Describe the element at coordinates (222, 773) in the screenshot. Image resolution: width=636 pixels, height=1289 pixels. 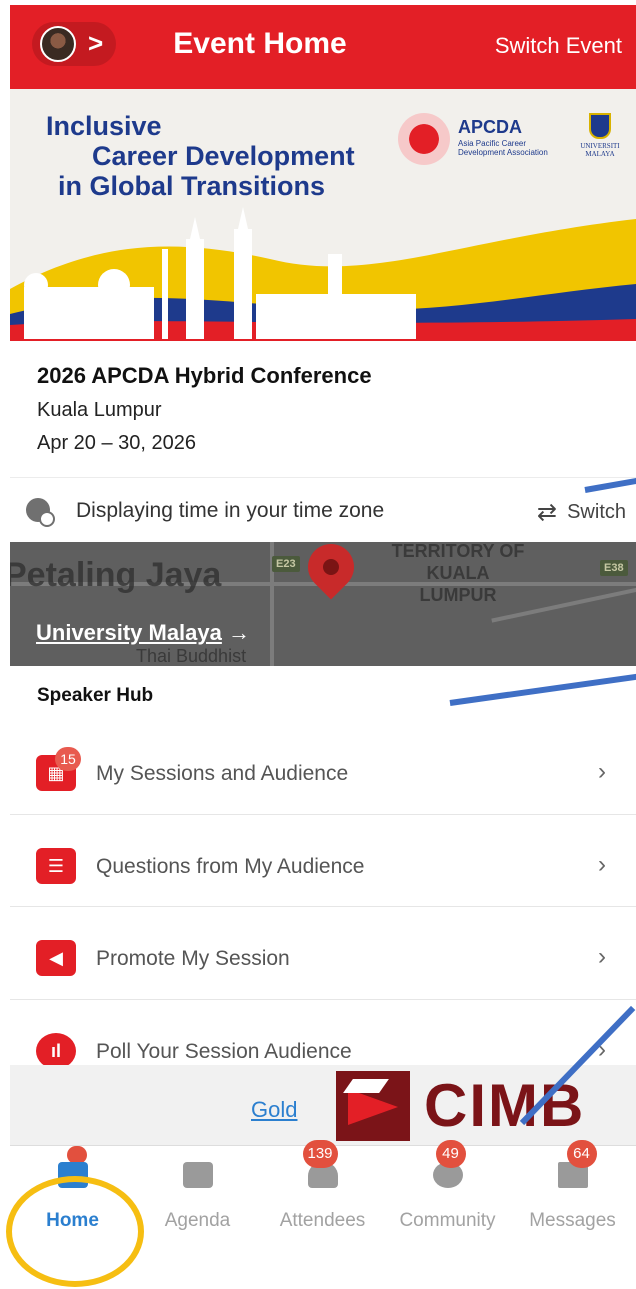
I see `hub-item-label: My Sessions and Audience` at that location.